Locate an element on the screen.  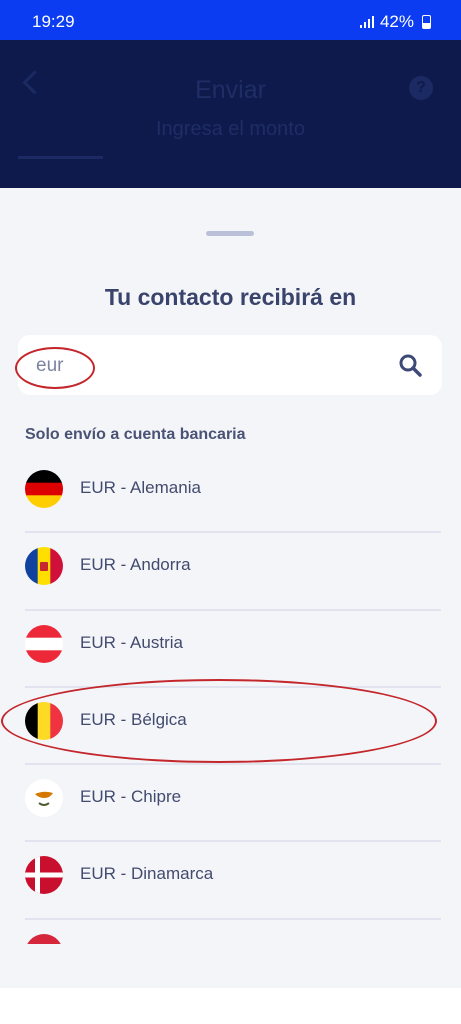
belgium-flag-icon is located at coordinates (44, 720).